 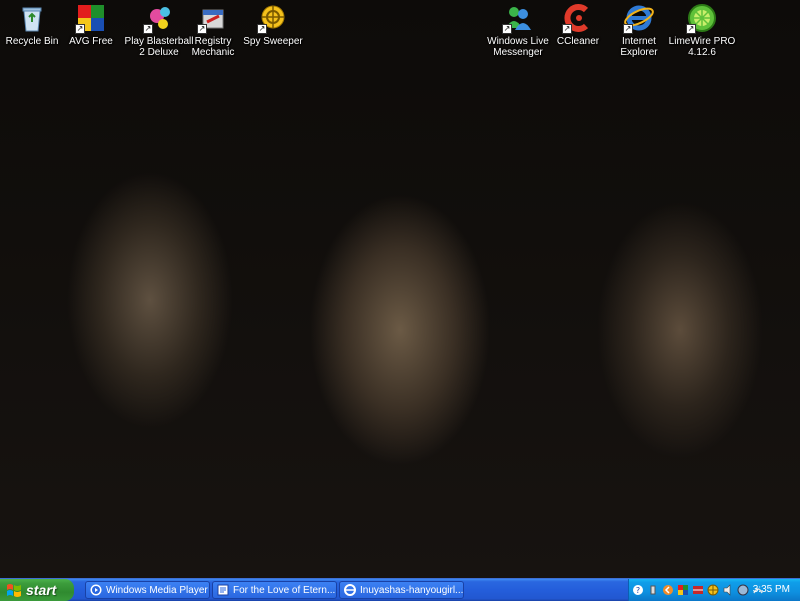 What do you see at coordinates (728, 590) in the screenshot?
I see `speaker-icon` at bounding box center [728, 590].